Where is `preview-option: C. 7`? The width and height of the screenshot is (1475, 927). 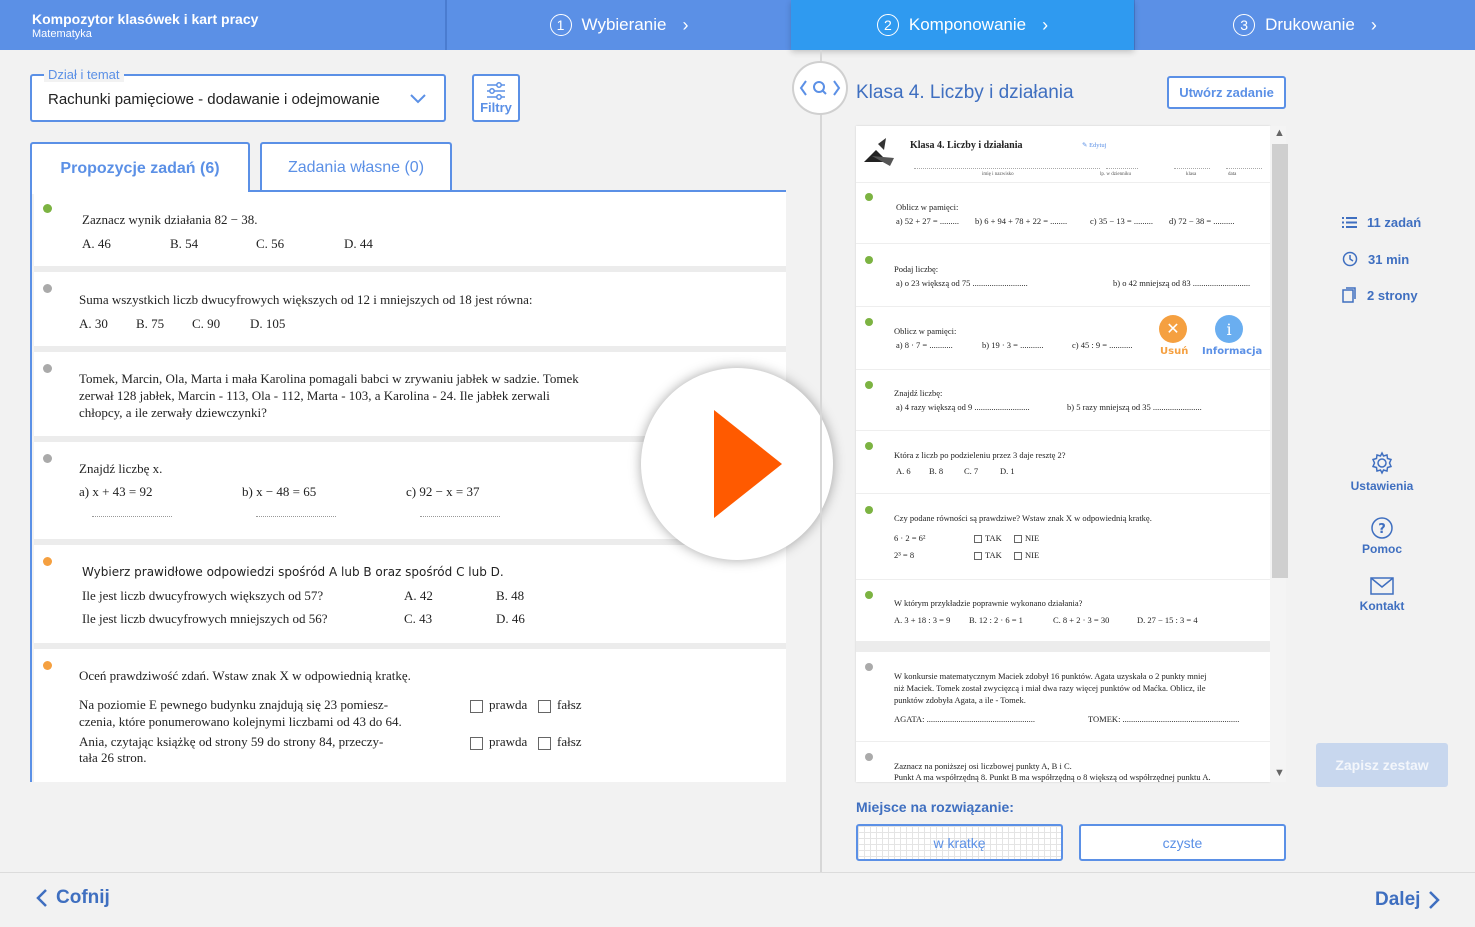 preview-option: C. 7 is located at coordinates (971, 471).